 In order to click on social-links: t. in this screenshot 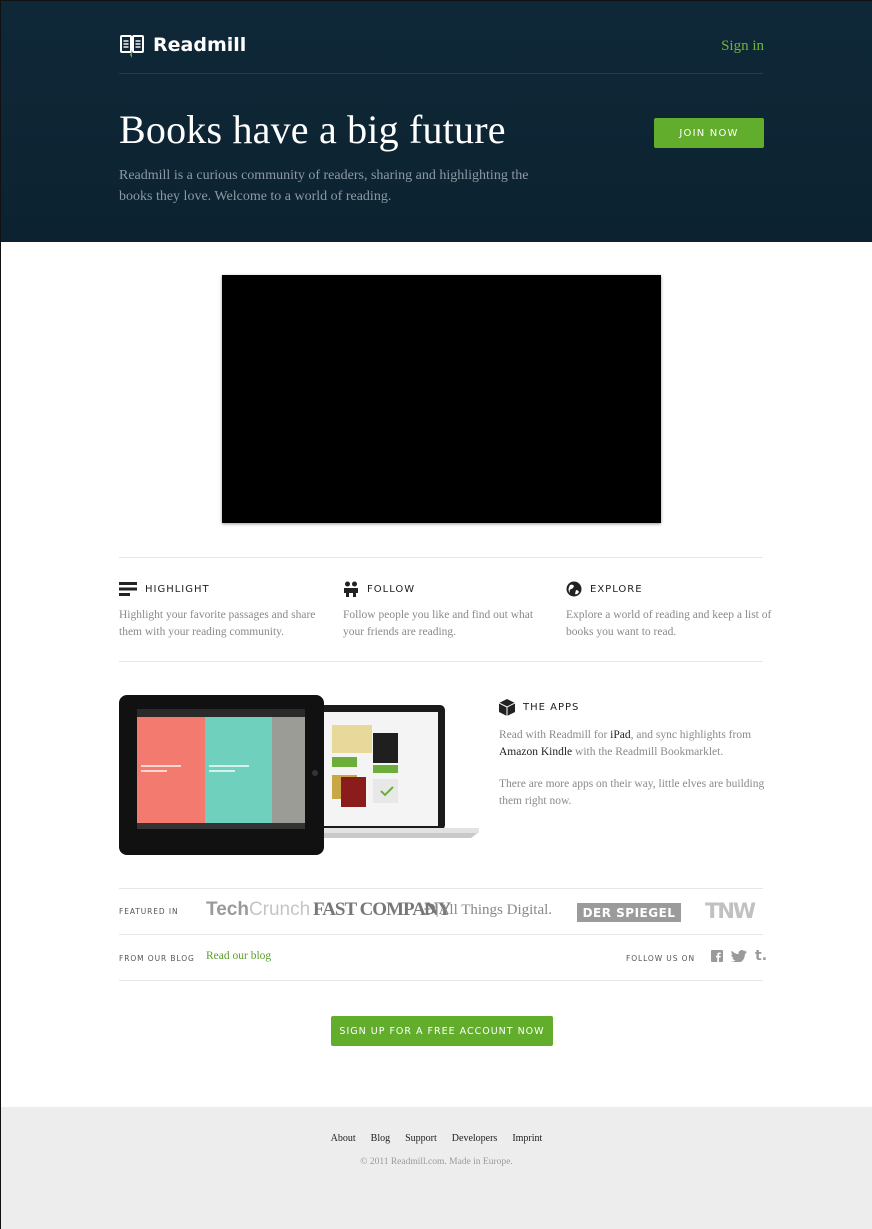, I will do `click(739, 956)`.